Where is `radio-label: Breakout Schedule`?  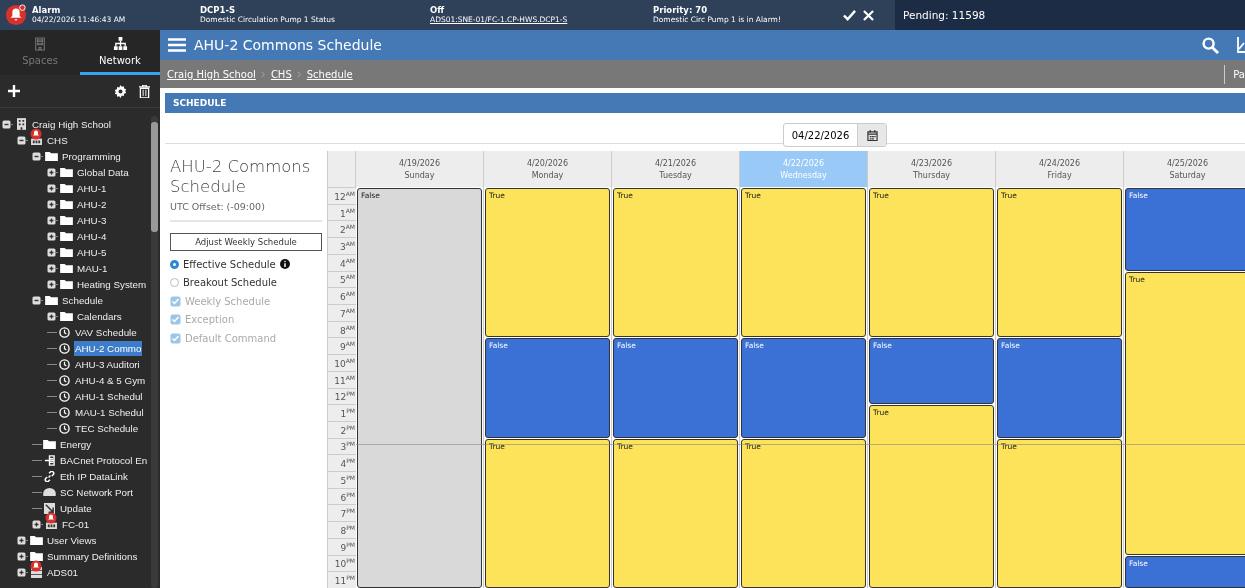 radio-label: Breakout Schedule is located at coordinates (230, 283).